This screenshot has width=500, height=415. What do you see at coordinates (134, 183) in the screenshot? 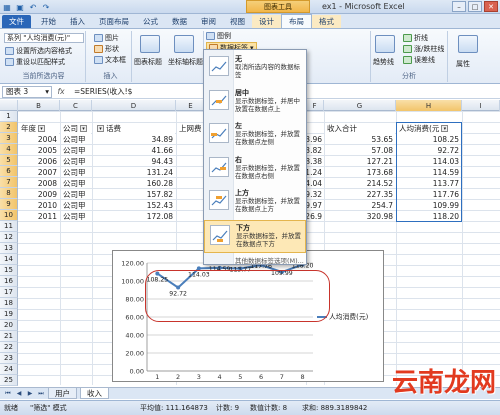
I see `cell-fee: 160.28` at bounding box center [134, 183].